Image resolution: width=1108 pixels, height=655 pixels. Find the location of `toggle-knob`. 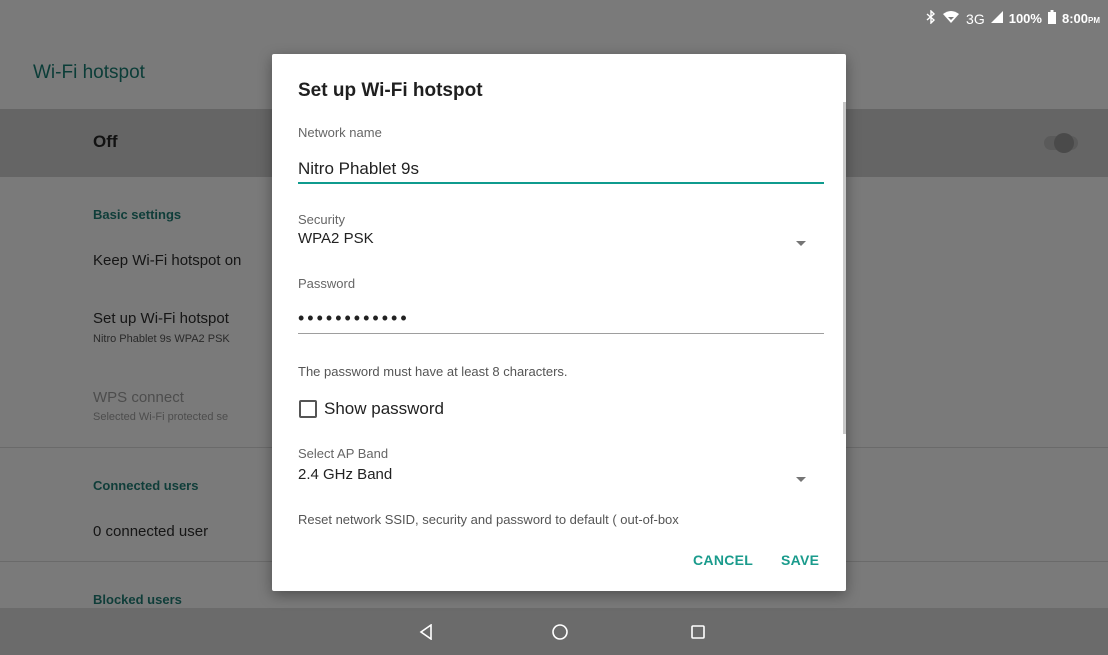

toggle-knob is located at coordinates (1064, 143).